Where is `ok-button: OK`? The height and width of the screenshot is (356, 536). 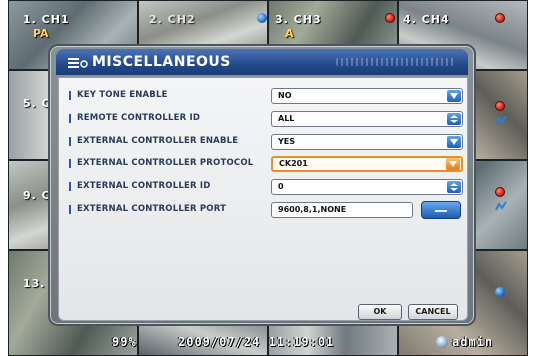 ok-button: OK is located at coordinates (380, 312).